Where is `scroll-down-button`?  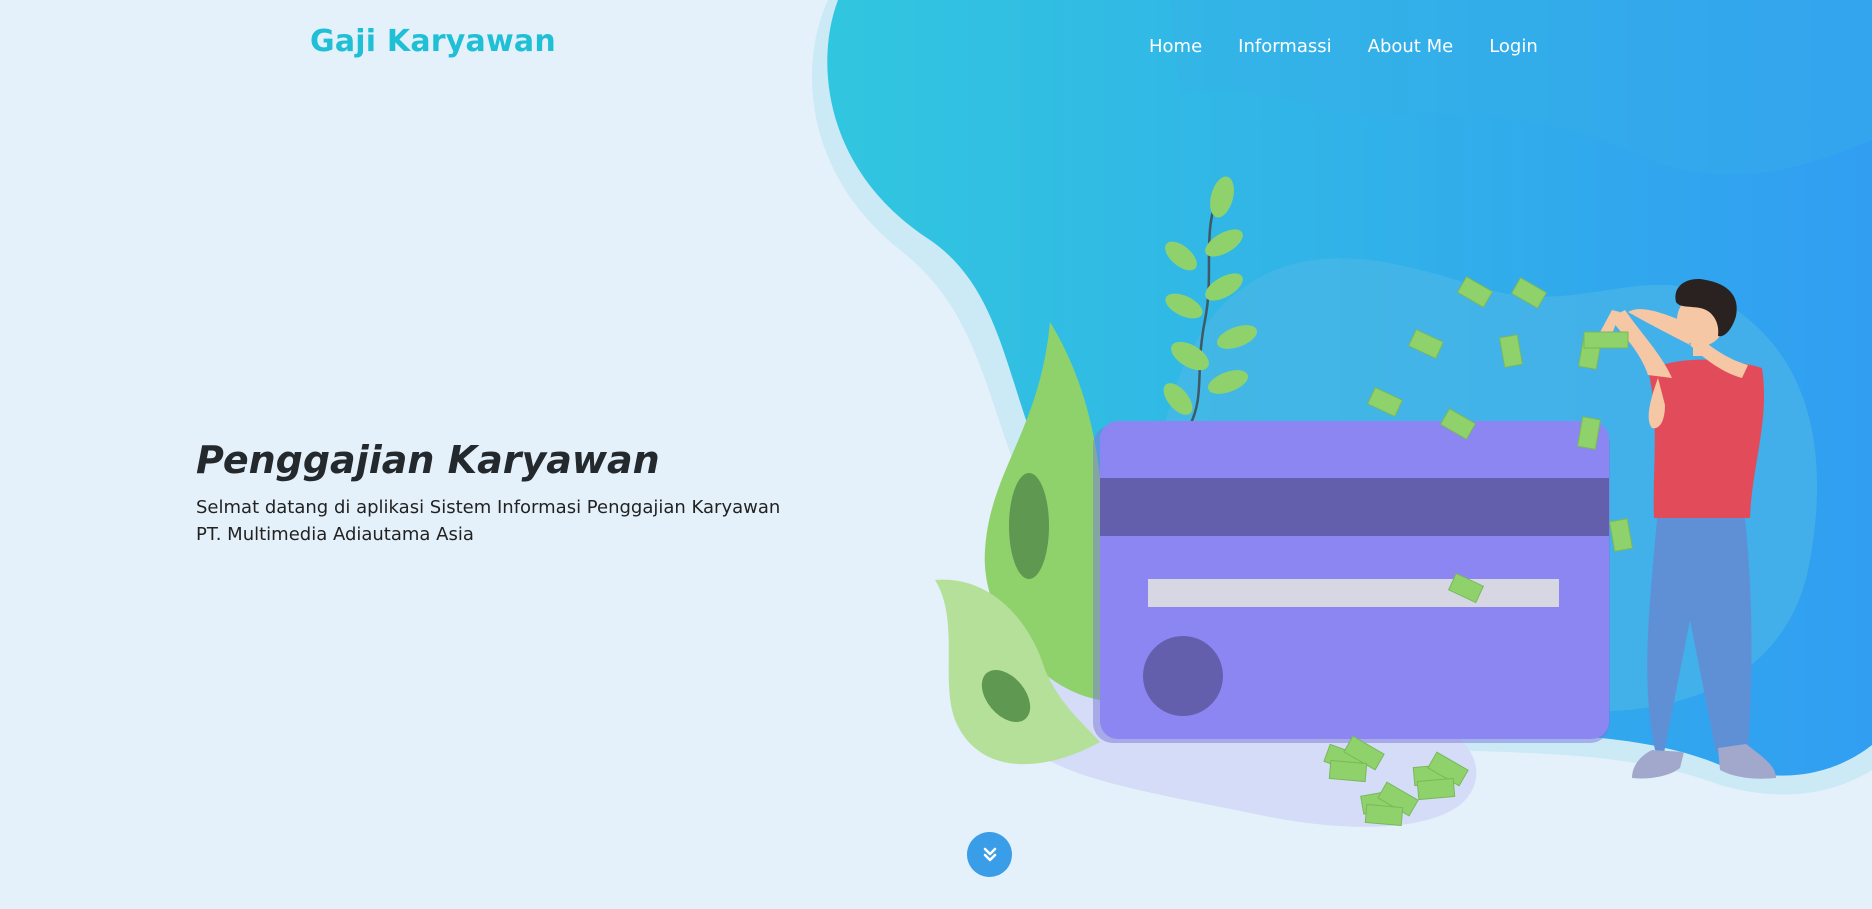
scroll-down-button is located at coordinates (989, 854).